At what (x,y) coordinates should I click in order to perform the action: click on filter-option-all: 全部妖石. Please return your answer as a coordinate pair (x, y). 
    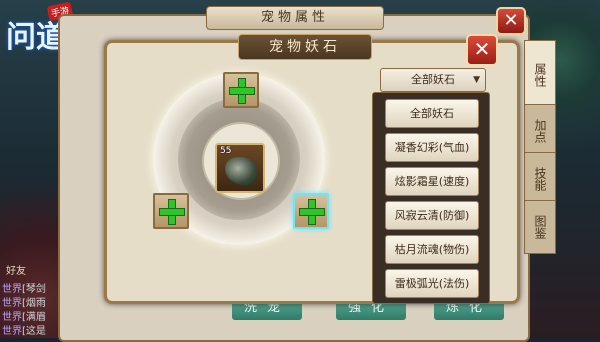
    Looking at the image, I should click on (432, 113).